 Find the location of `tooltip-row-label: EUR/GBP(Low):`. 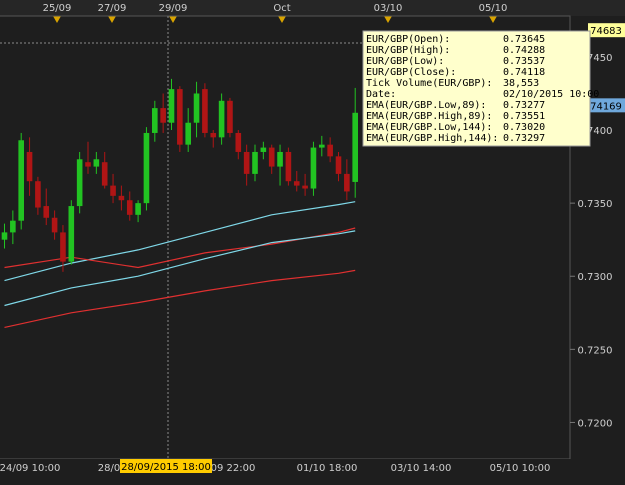

tooltip-row-label: EUR/GBP(Low): is located at coordinates (405, 61).